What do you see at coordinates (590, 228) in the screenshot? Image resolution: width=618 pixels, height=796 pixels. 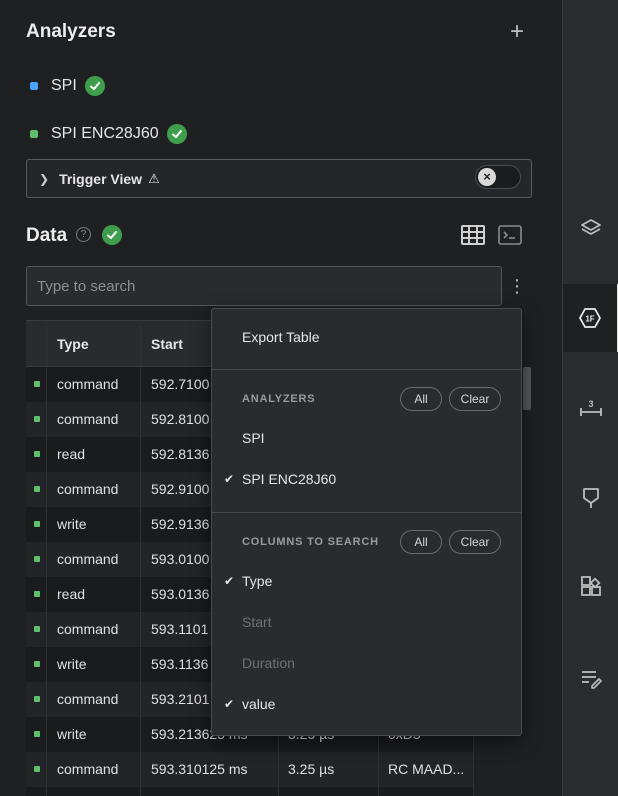 I see `layers-icon` at bounding box center [590, 228].